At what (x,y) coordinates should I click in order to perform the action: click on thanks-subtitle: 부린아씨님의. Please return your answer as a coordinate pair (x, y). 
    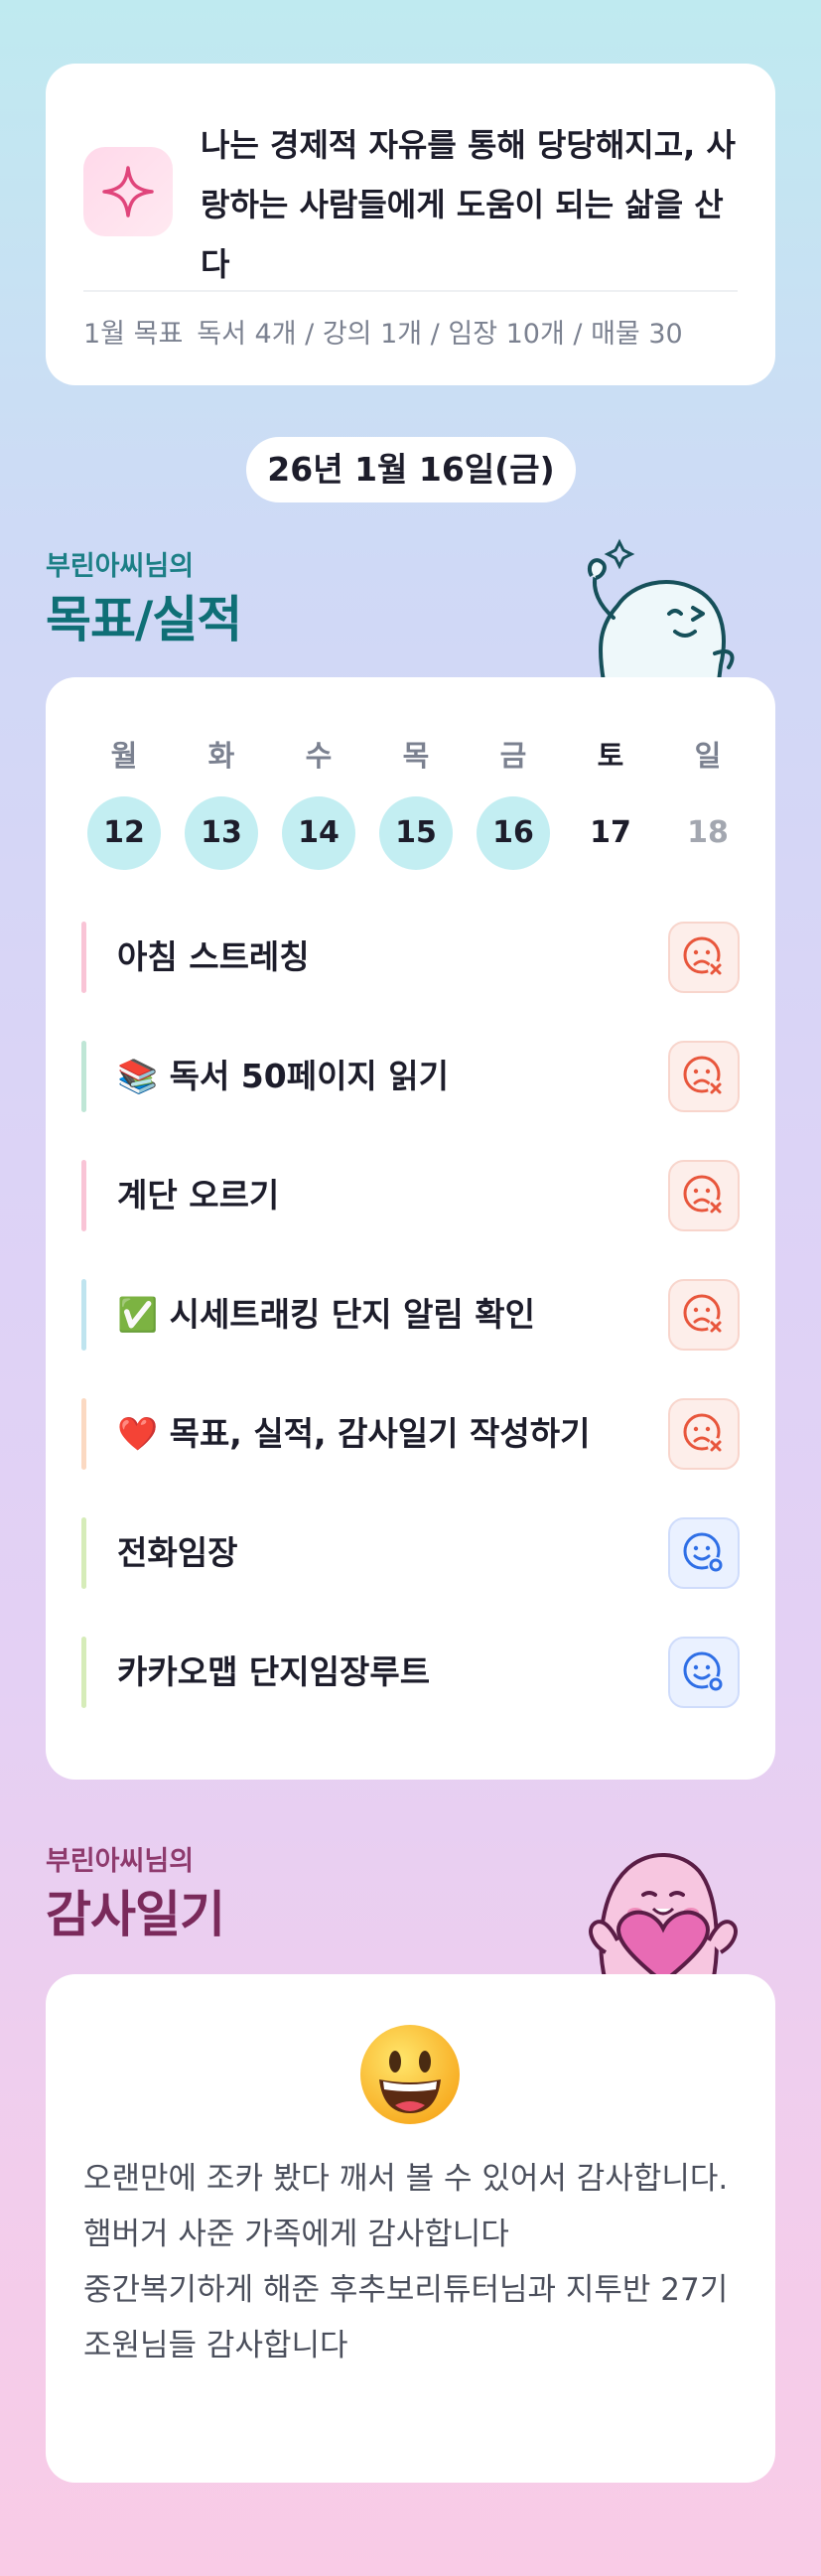
    Looking at the image, I should click on (120, 1862).